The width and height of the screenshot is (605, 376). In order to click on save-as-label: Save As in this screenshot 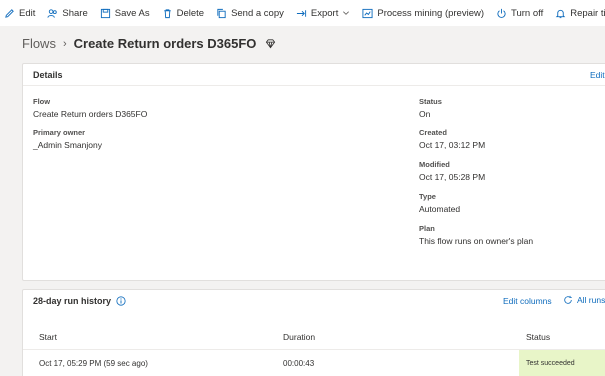, I will do `click(132, 13)`.